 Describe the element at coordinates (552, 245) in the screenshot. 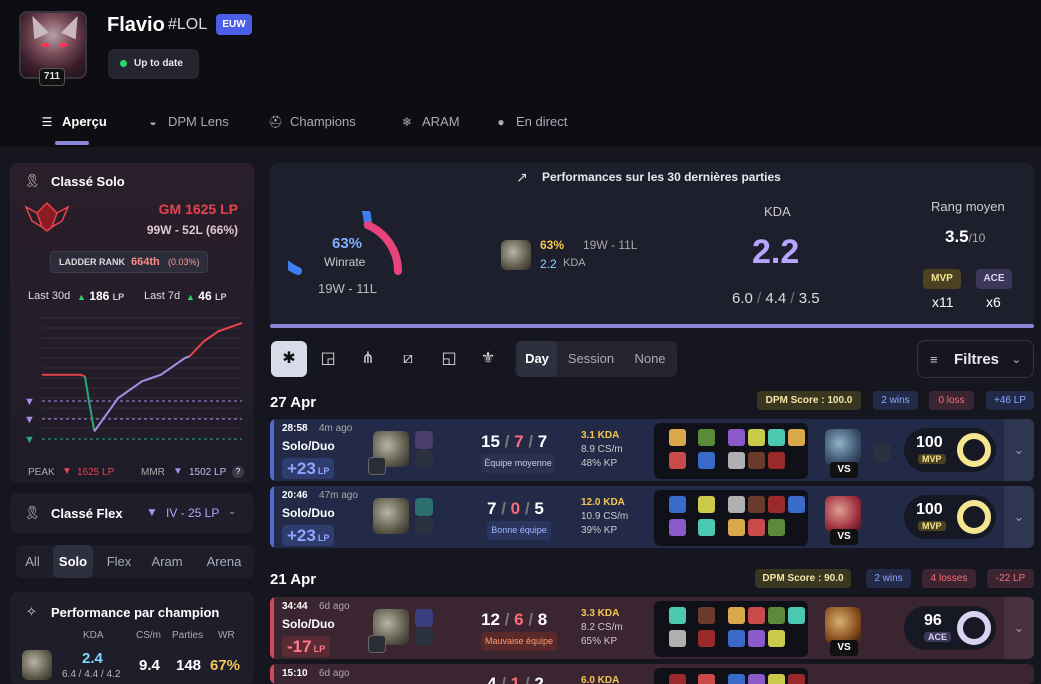

I see `top-champion-wr: 63%` at that location.